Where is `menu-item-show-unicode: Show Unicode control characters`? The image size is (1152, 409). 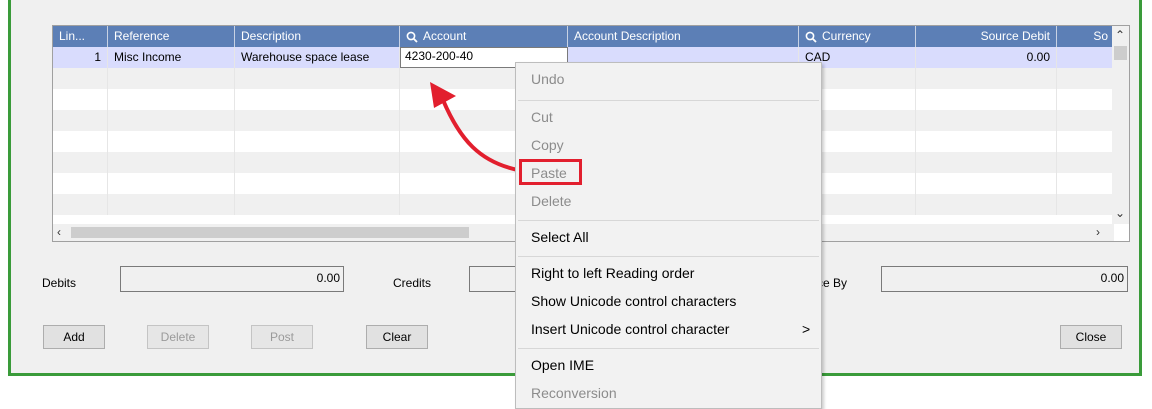
menu-item-show-unicode: Show Unicode control characters is located at coordinates (633, 301).